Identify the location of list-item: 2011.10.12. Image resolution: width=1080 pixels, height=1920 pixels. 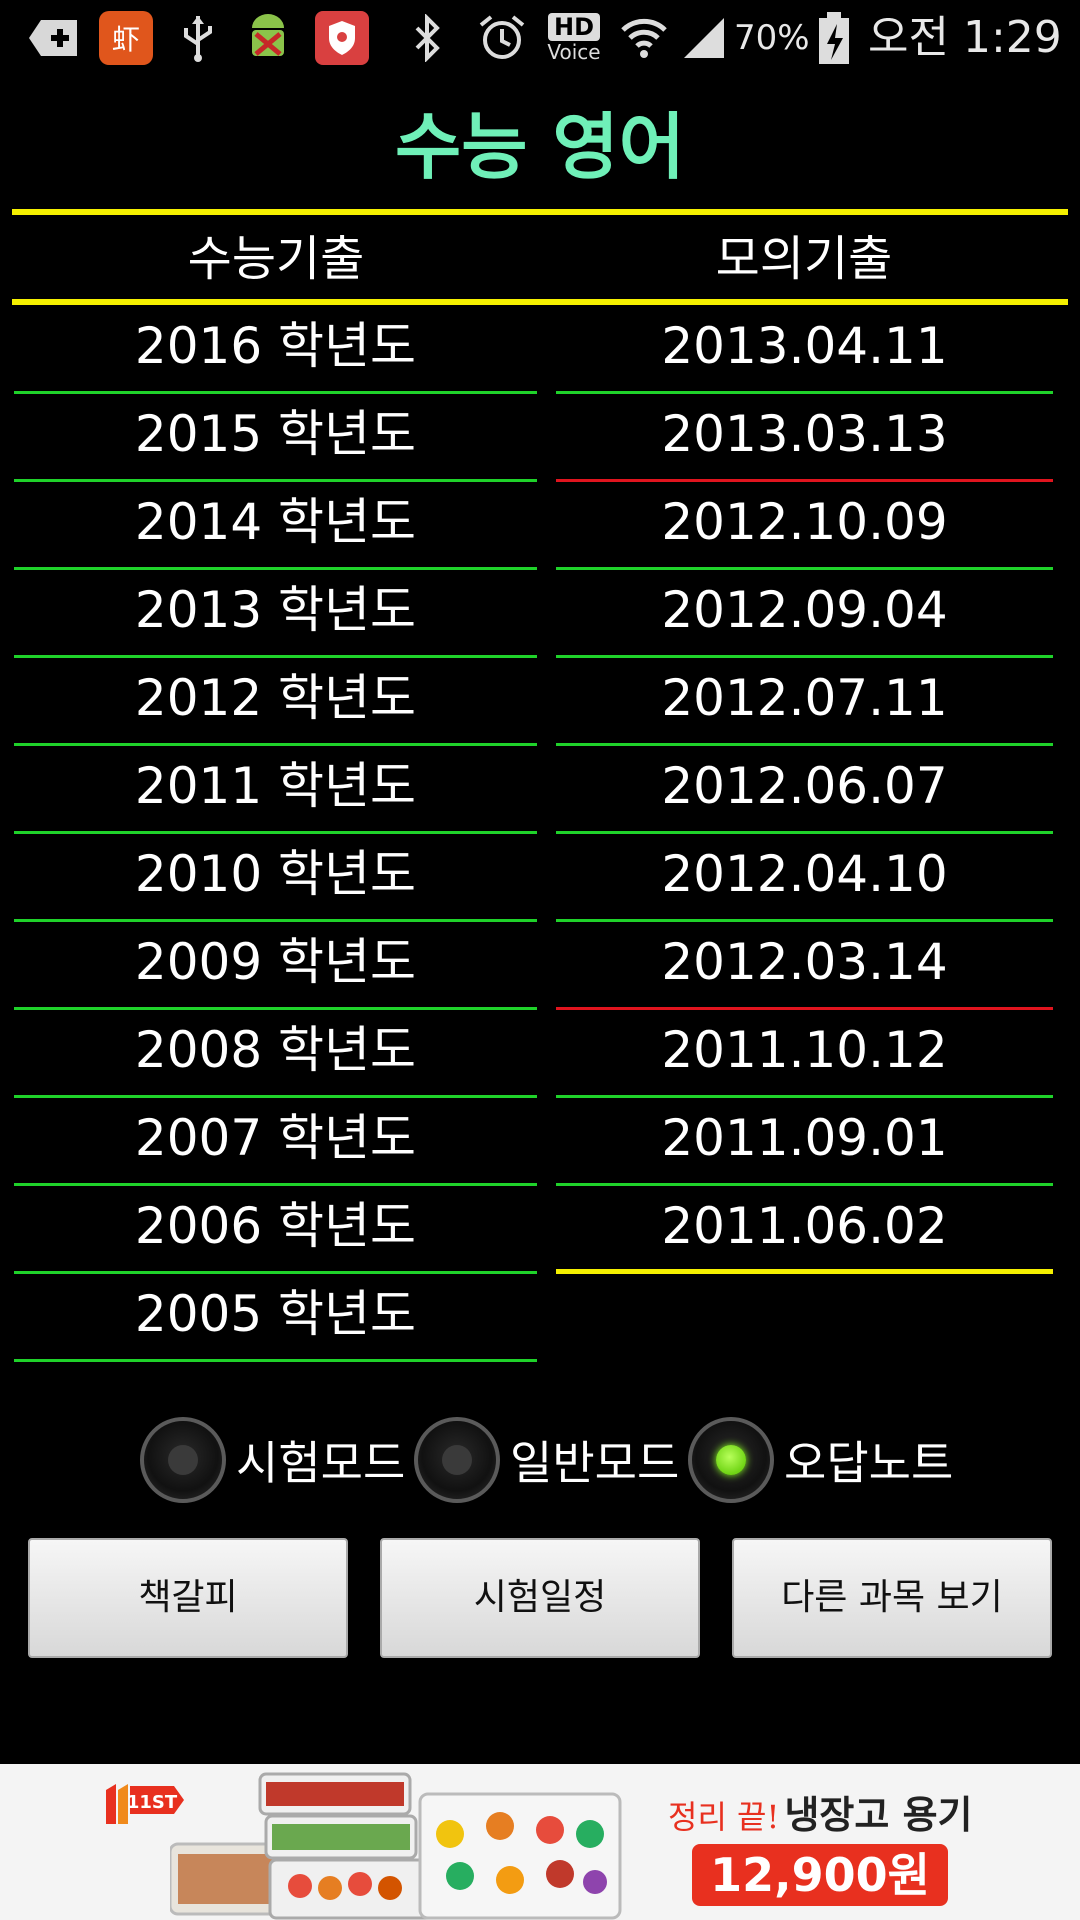
(804, 1054).